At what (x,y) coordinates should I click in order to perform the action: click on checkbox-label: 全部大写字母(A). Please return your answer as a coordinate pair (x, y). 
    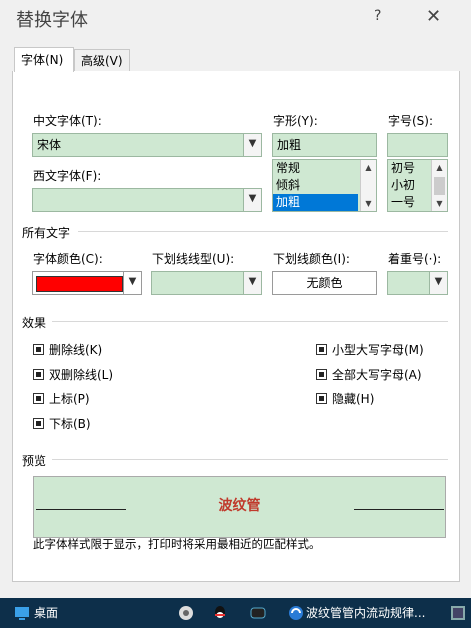
    Looking at the image, I should click on (377, 375).